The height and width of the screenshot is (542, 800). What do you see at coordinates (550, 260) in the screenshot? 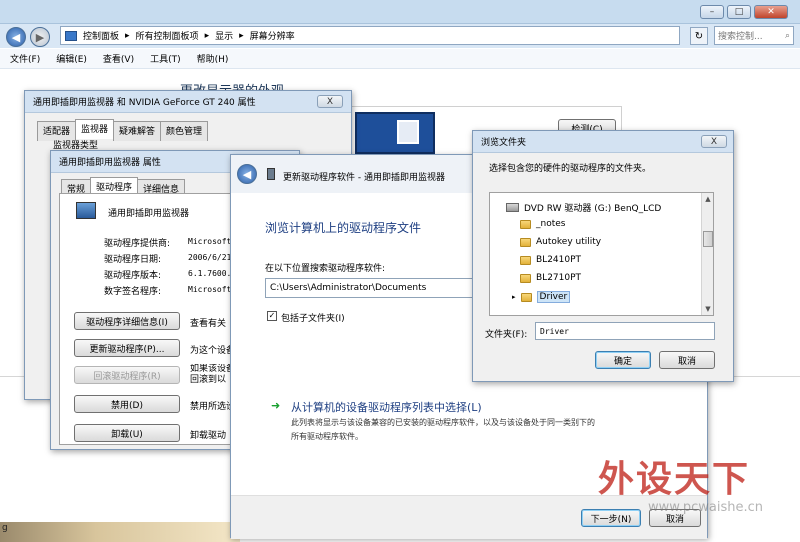
I see `tree-item: BL2410PT` at bounding box center [550, 260].